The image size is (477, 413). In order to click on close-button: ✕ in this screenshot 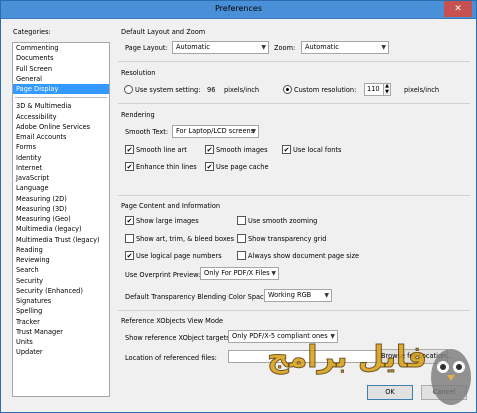, I will do `click(458, 9)`.